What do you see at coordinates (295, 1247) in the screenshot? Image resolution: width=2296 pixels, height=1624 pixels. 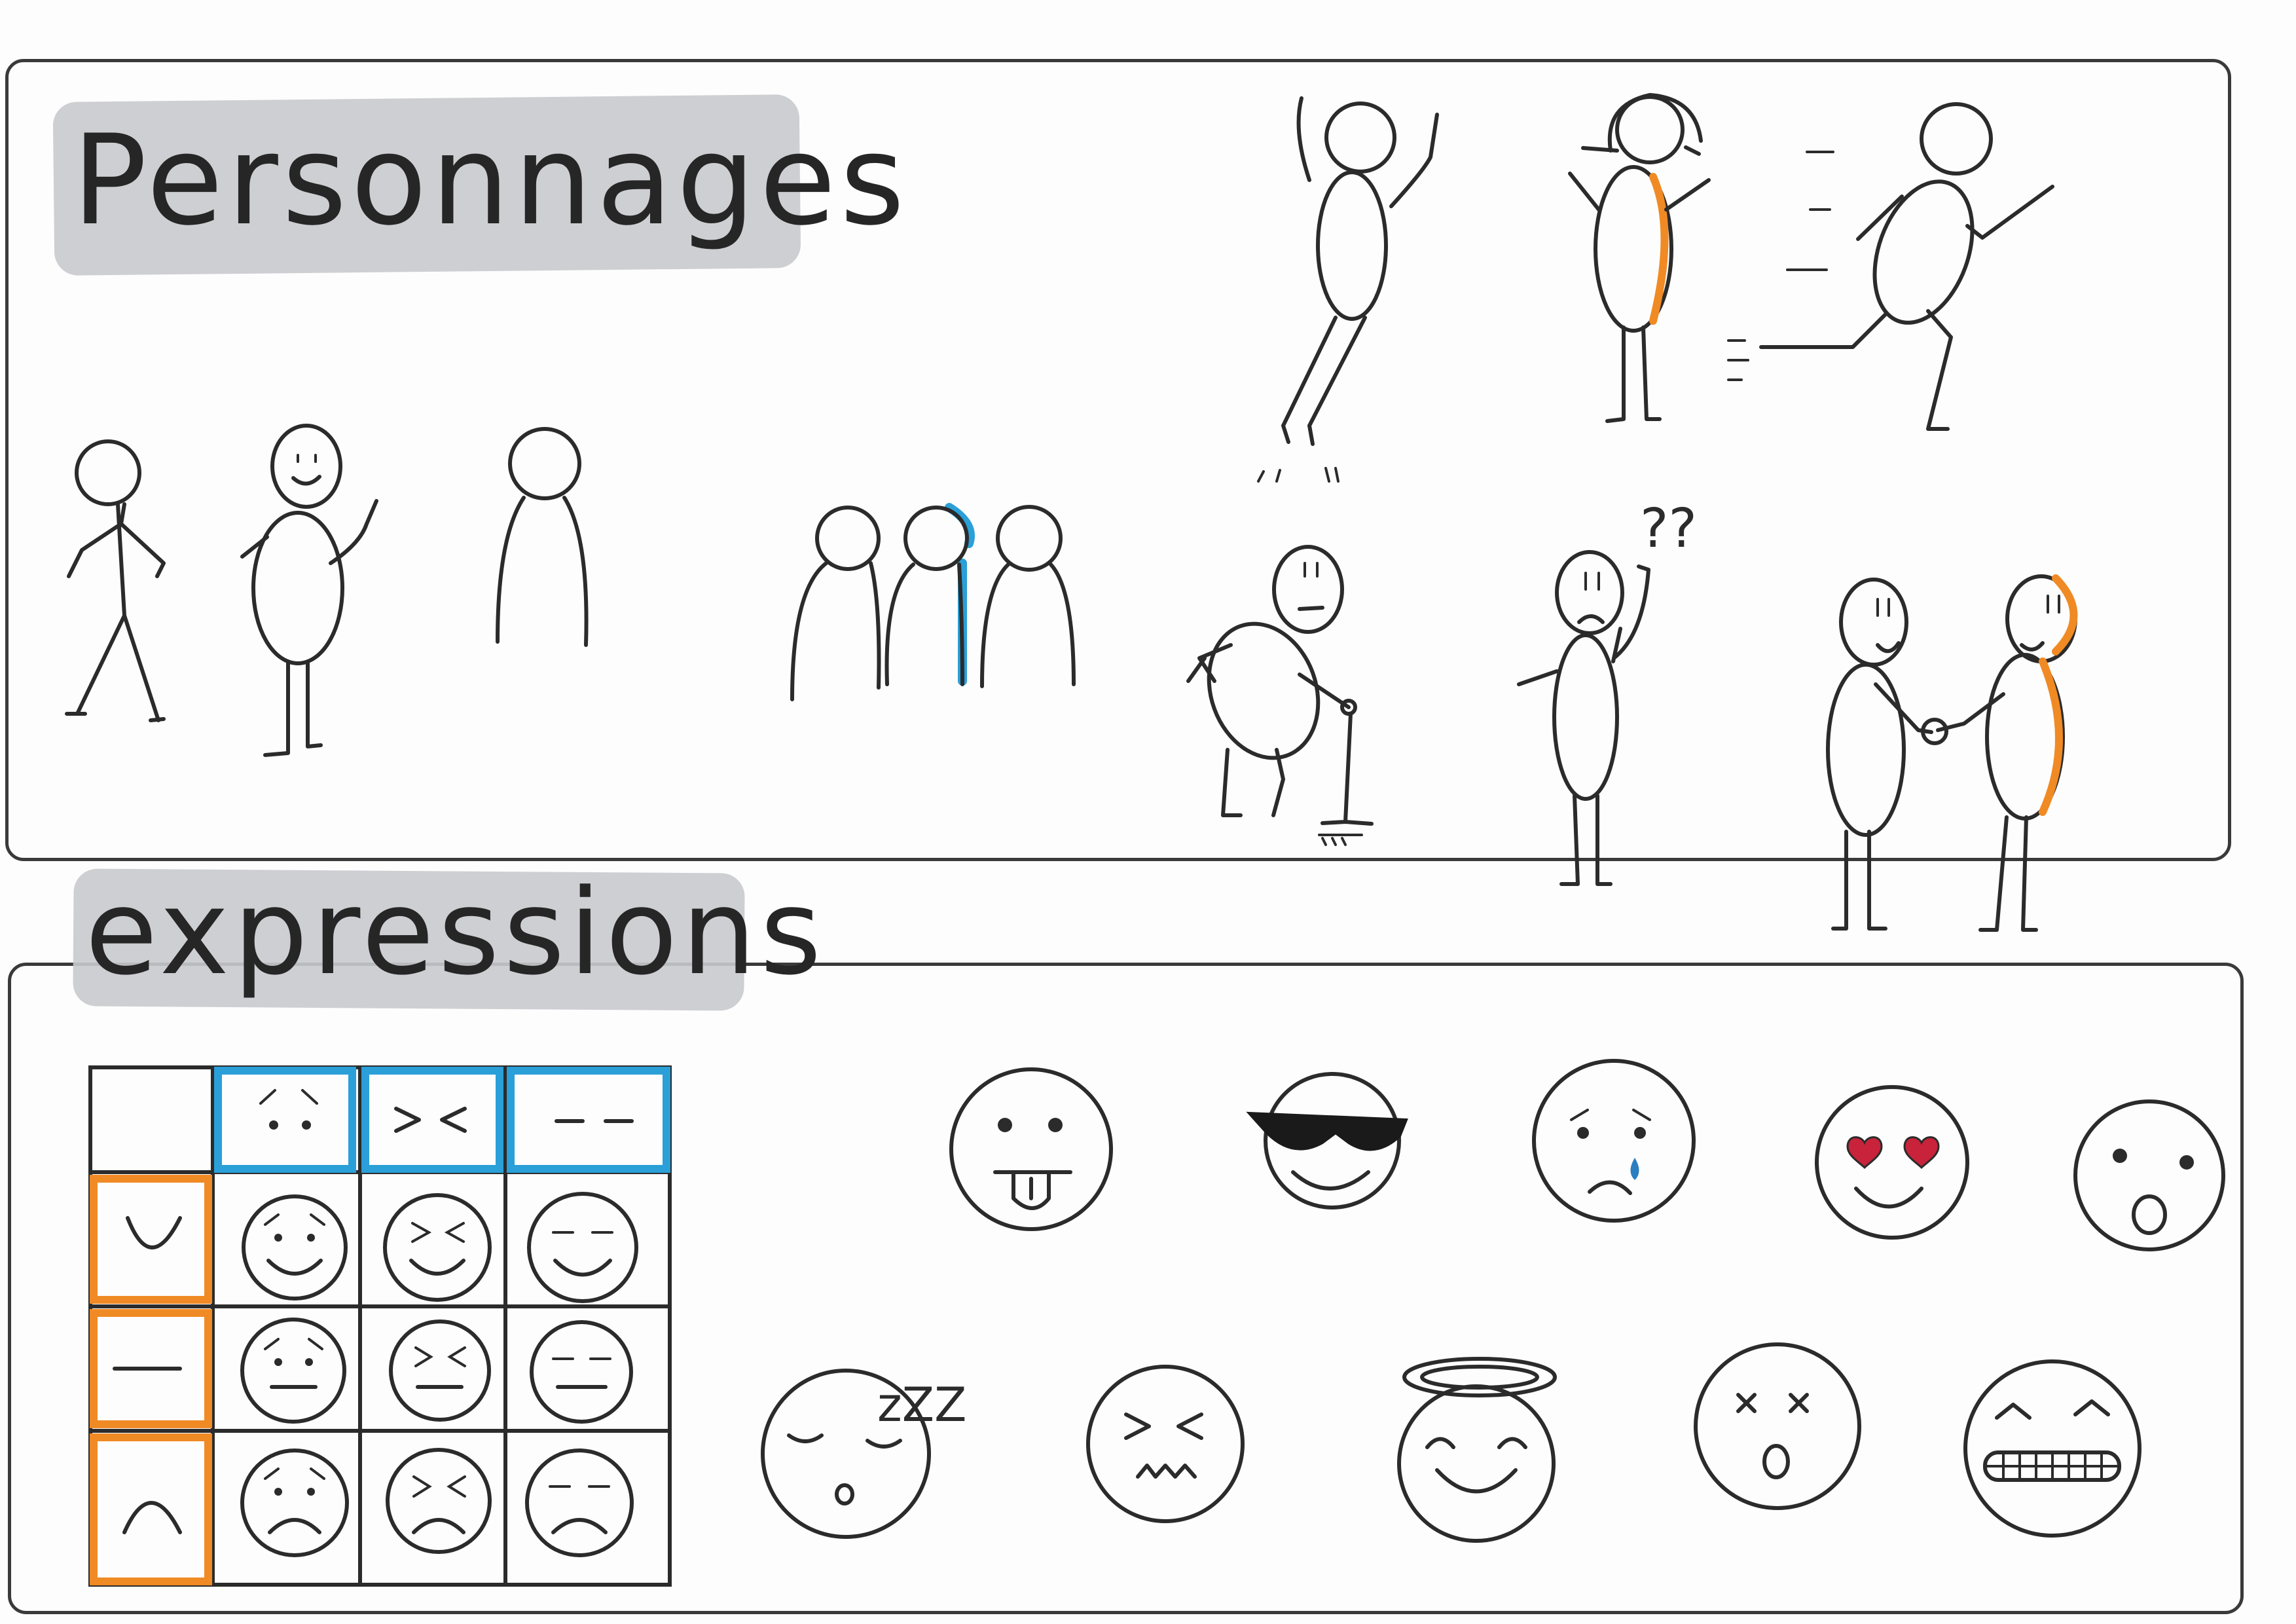 I see `grid-face-worried-smile-icon` at bounding box center [295, 1247].